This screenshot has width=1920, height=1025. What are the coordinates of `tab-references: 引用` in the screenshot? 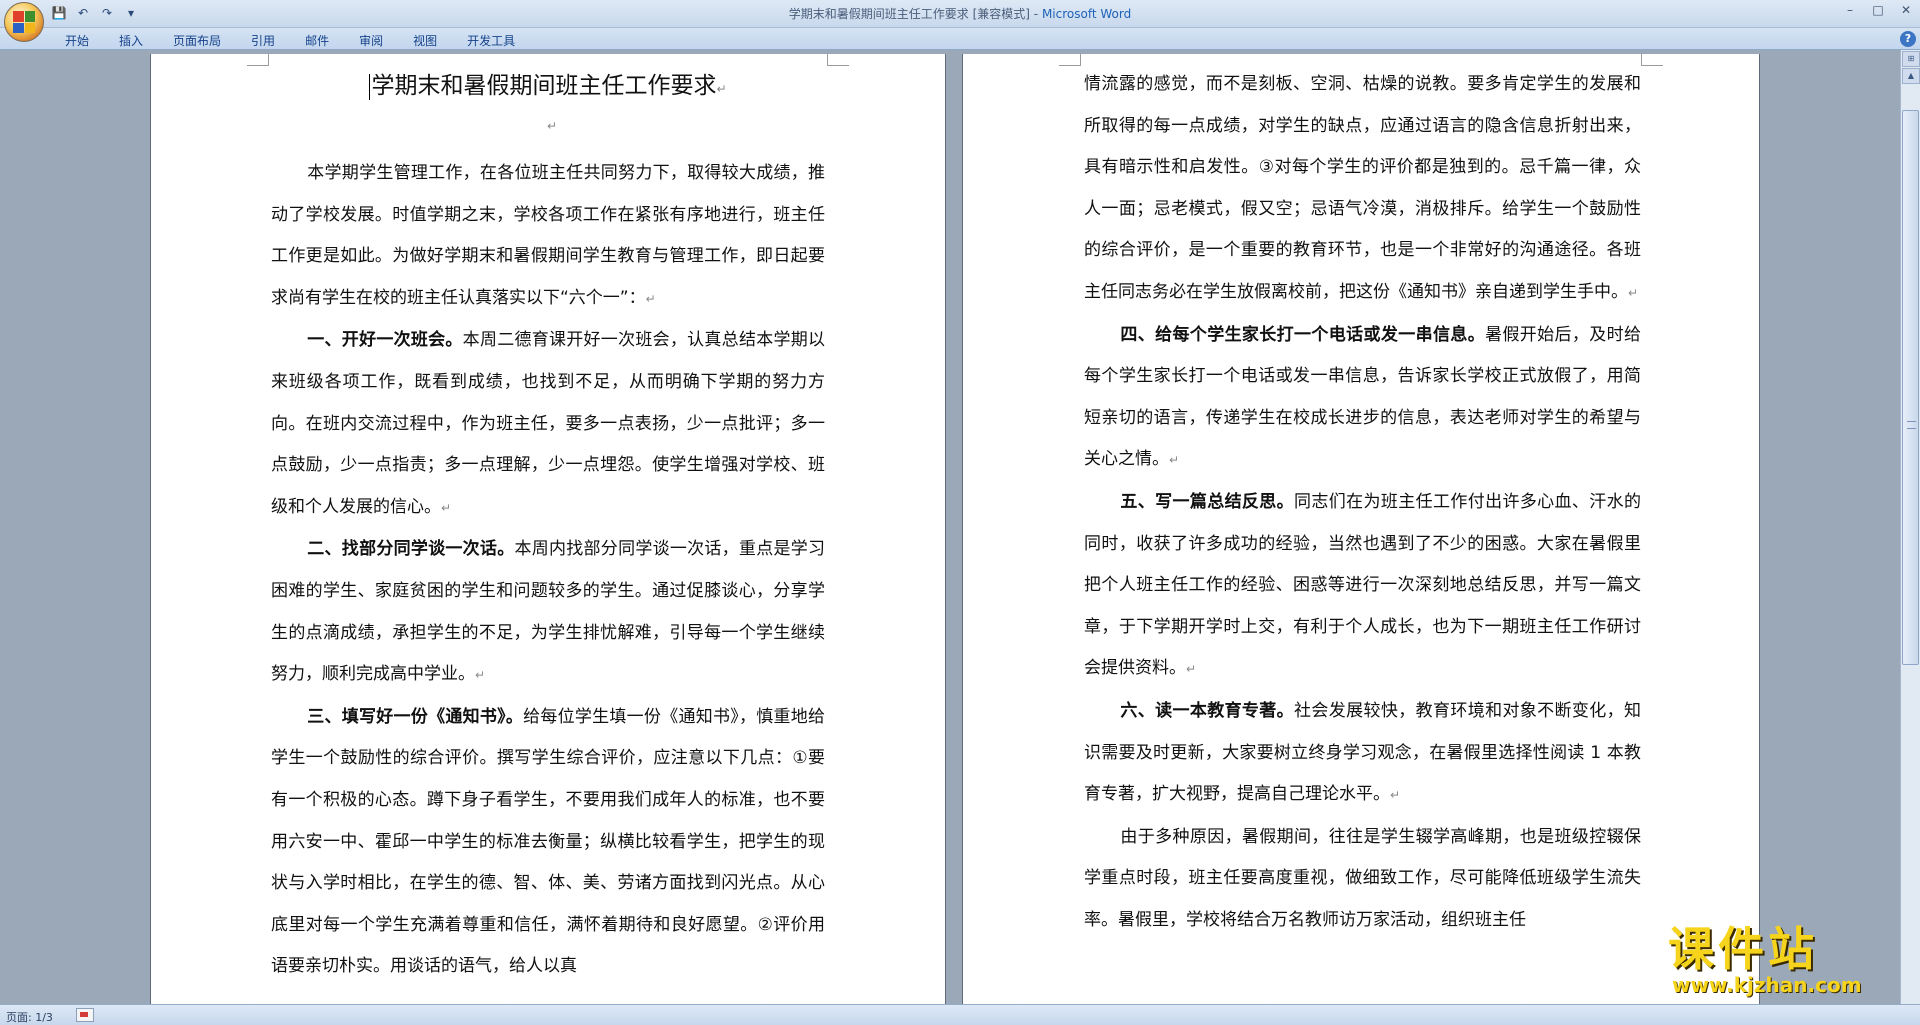 It's located at (263, 40).